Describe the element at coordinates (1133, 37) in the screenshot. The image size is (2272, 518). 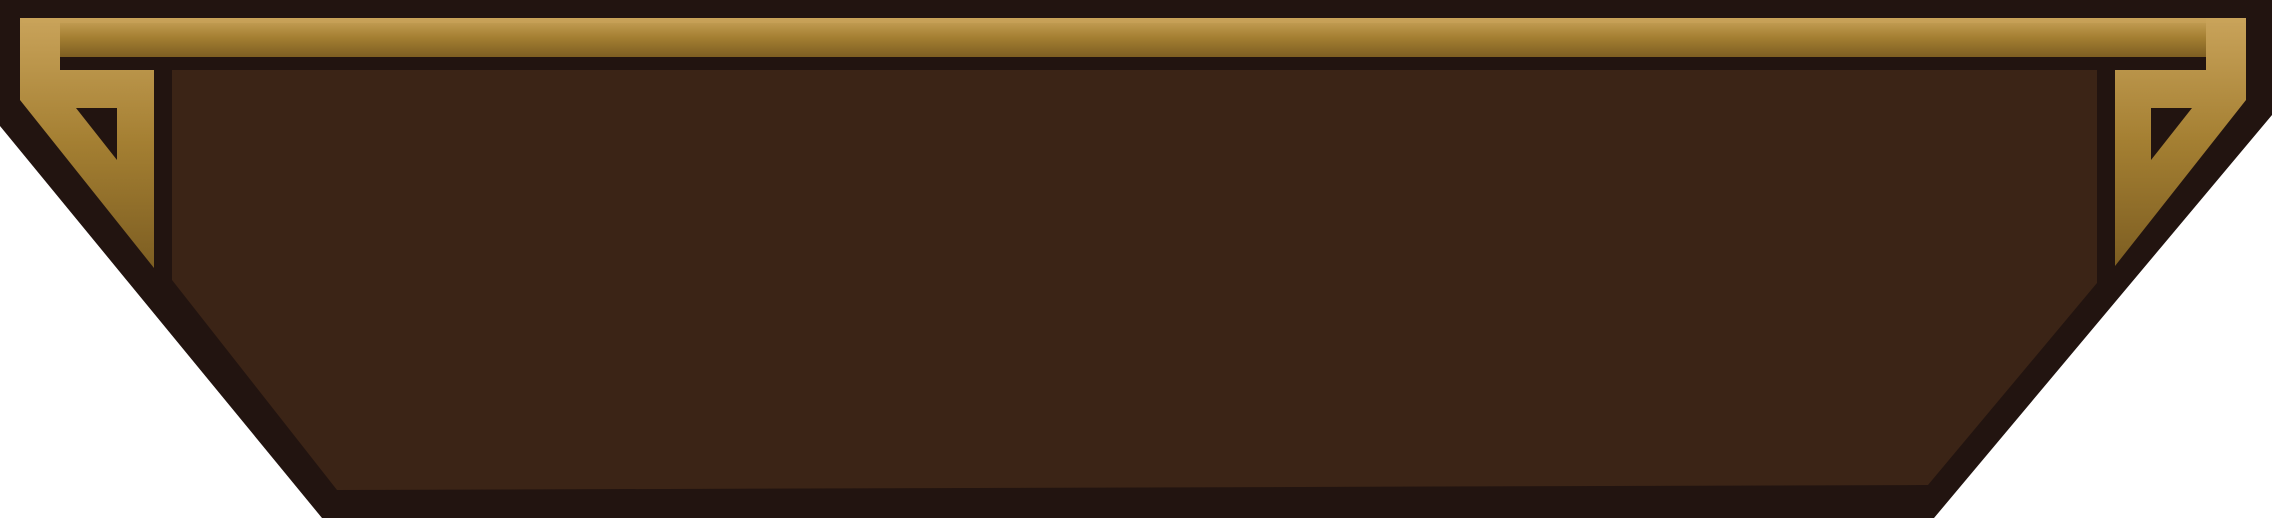
I see `gold-top-bar` at that location.